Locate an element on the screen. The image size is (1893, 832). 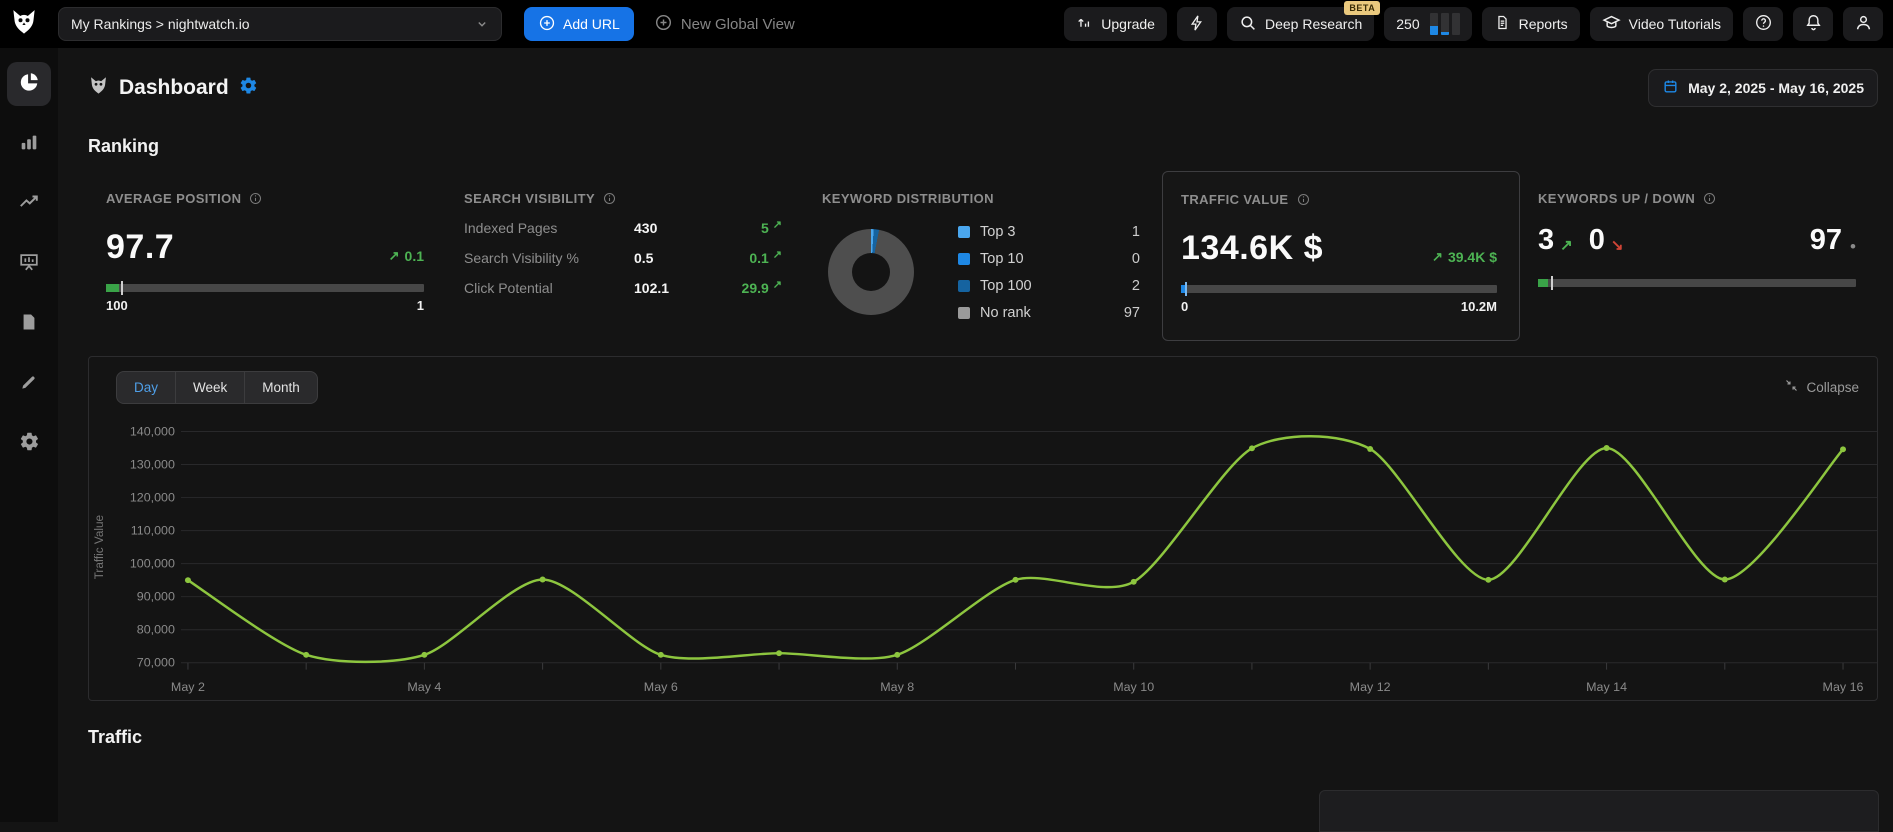
collapse-button: Collapse is located at coordinates (1821, 387).